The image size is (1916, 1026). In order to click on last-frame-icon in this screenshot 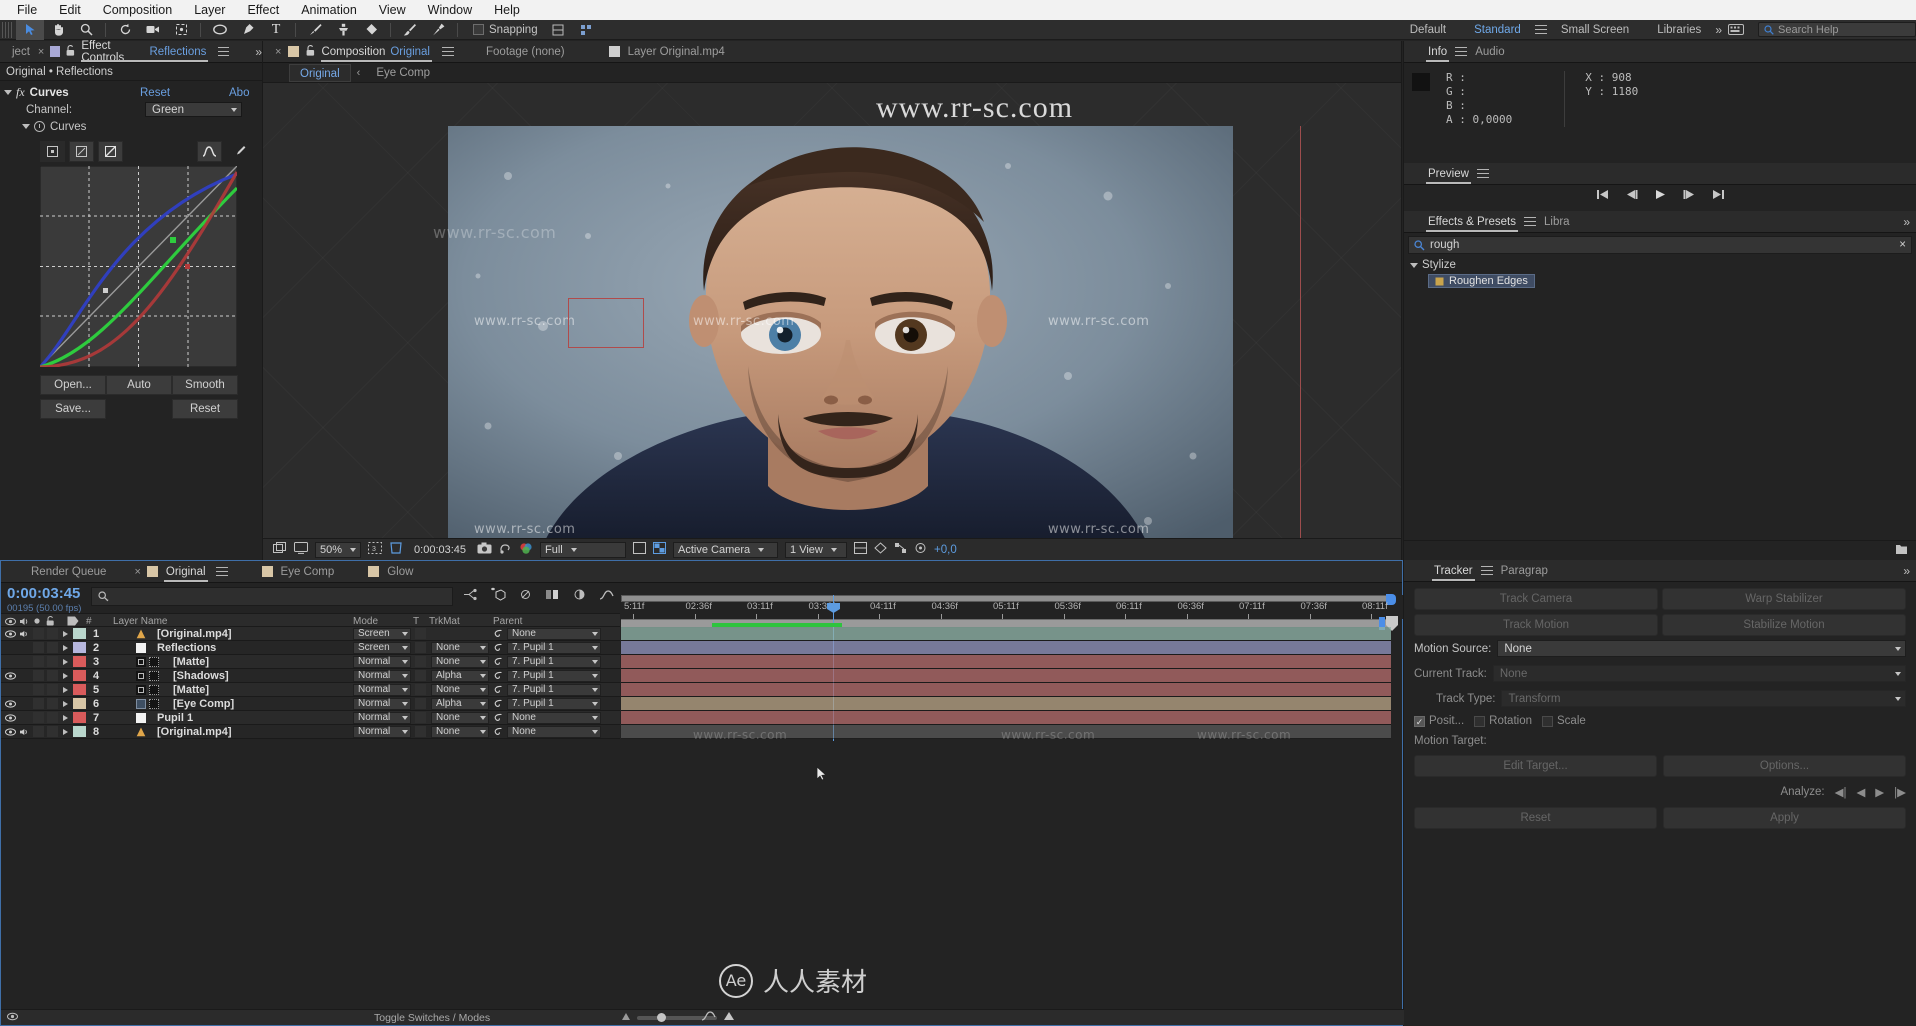, I will do `click(1718, 196)`.